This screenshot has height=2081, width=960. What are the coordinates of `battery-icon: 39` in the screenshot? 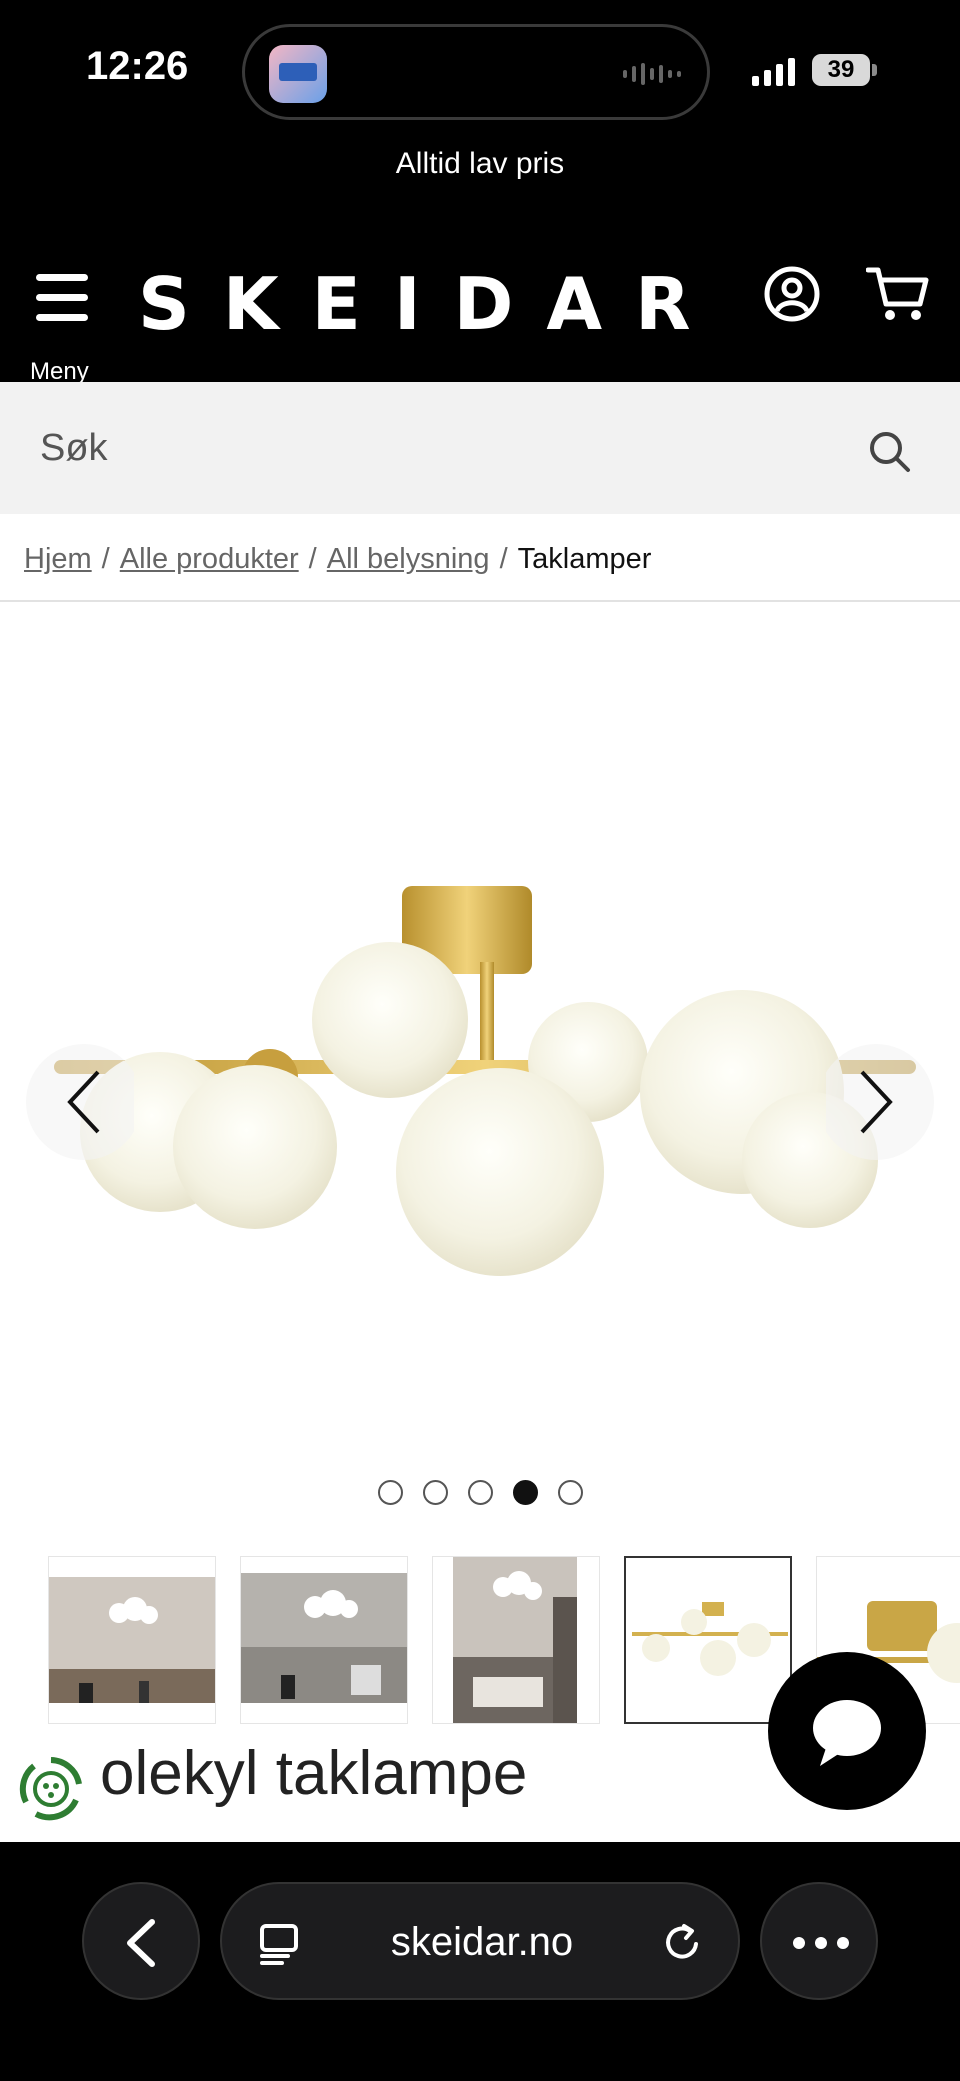 It's located at (841, 70).